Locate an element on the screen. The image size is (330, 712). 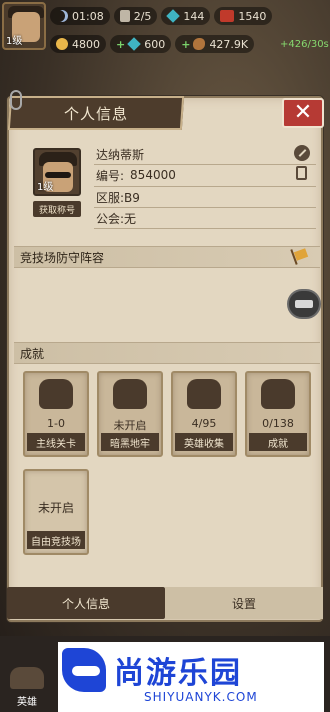
paperclip-icon is located at coordinates (16, 100).